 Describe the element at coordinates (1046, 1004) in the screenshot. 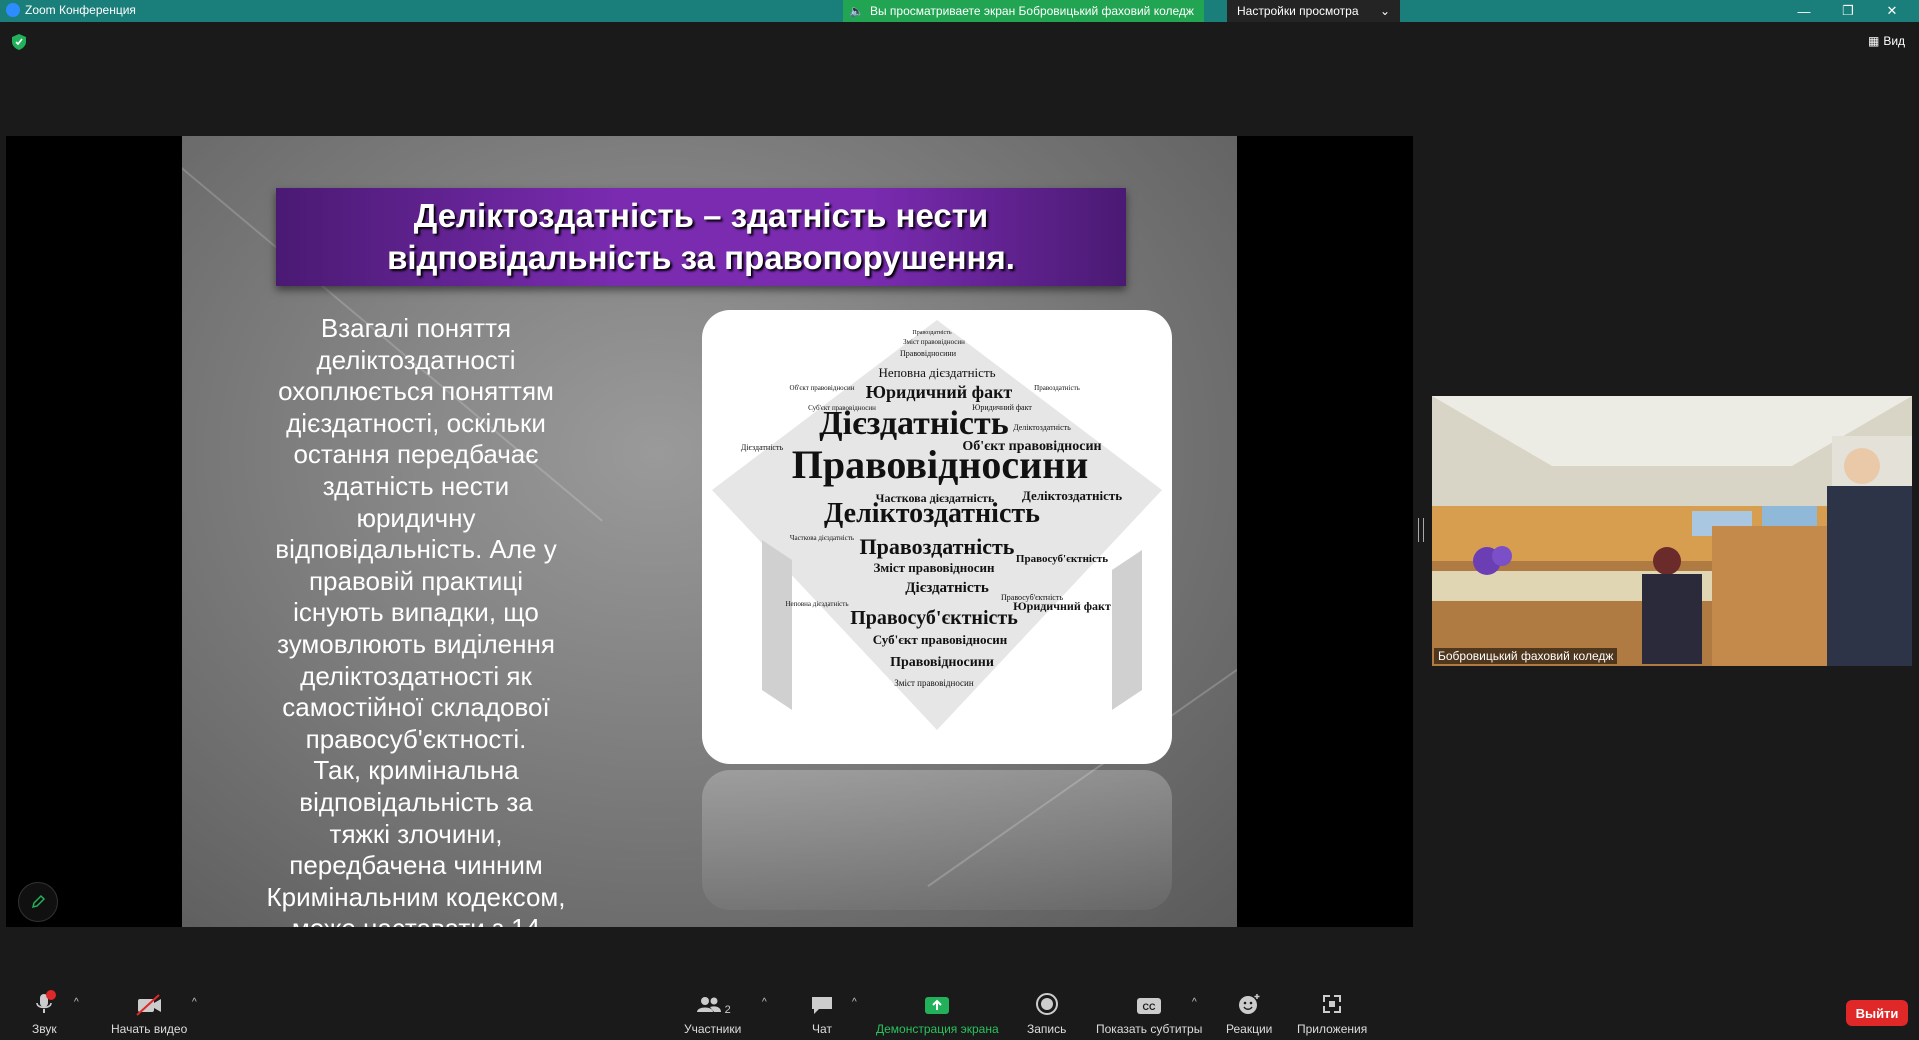

I see `record-icon` at that location.